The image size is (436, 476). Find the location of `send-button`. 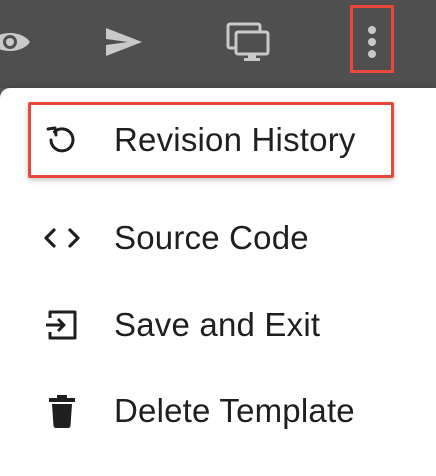

send-button is located at coordinates (124, 42).